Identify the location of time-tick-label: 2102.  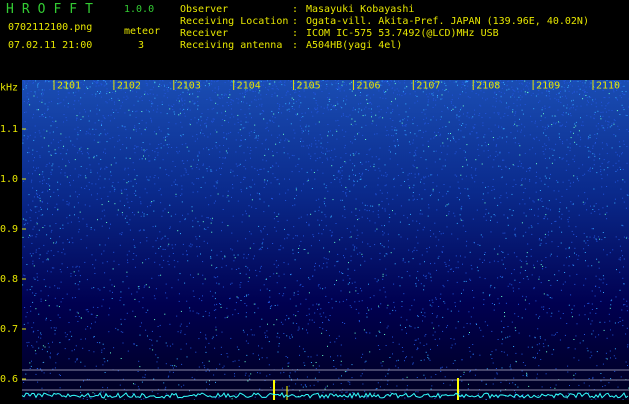
(129, 85).